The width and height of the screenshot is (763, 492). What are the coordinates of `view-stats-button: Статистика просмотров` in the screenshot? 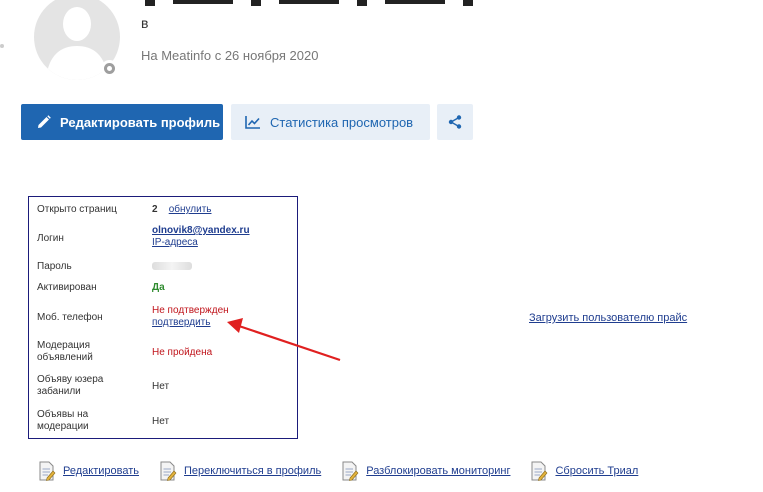 It's located at (330, 122).